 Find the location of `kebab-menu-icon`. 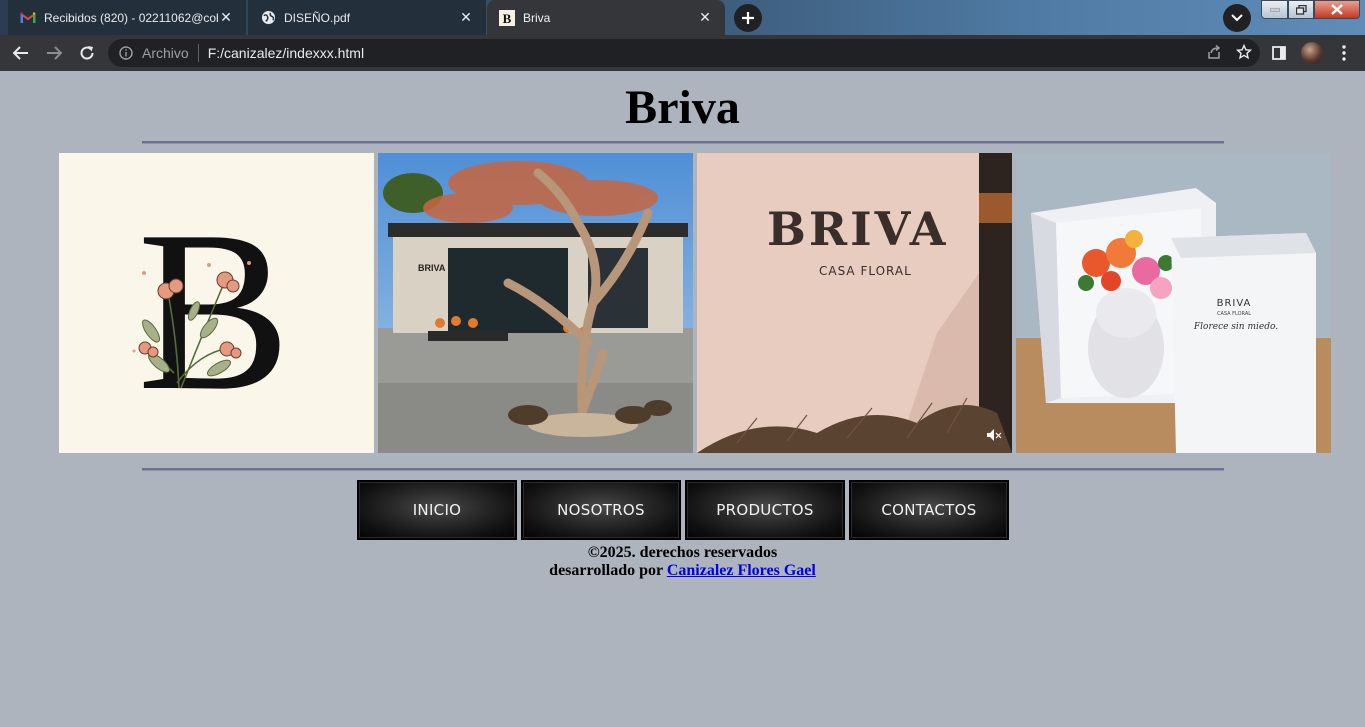

kebab-menu-icon is located at coordinates (1344, 53).